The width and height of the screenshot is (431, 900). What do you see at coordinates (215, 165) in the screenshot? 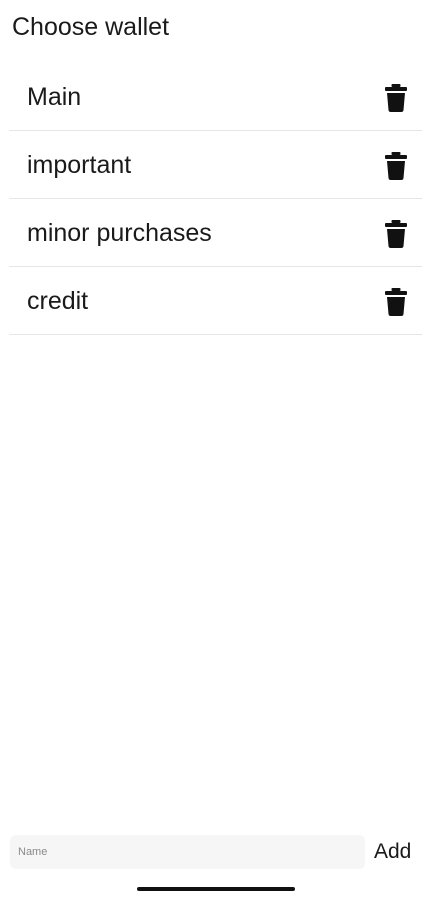
I see `wallet-row-important: important` at bounding box center [215, 165].